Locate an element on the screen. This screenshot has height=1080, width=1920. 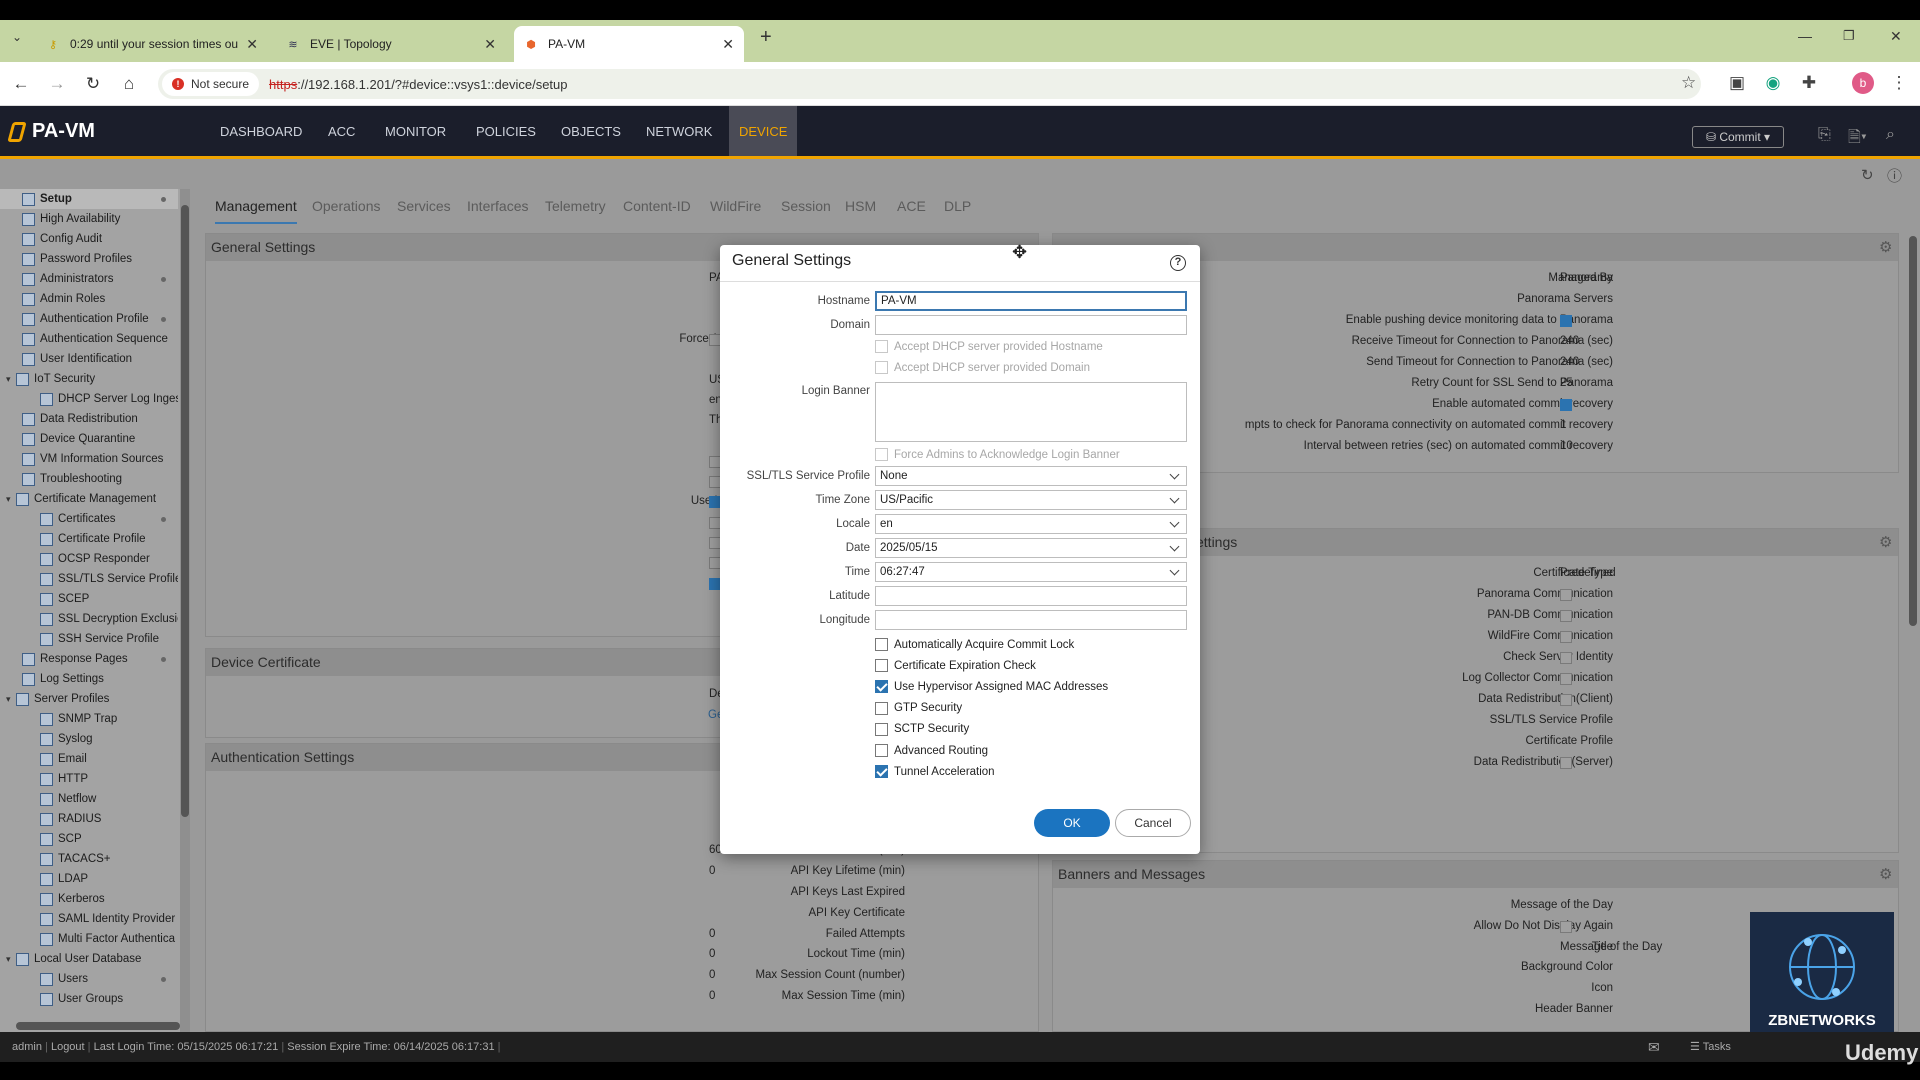
tasks-button: ☰ Tasks is located at coordinates (1710, 1047).